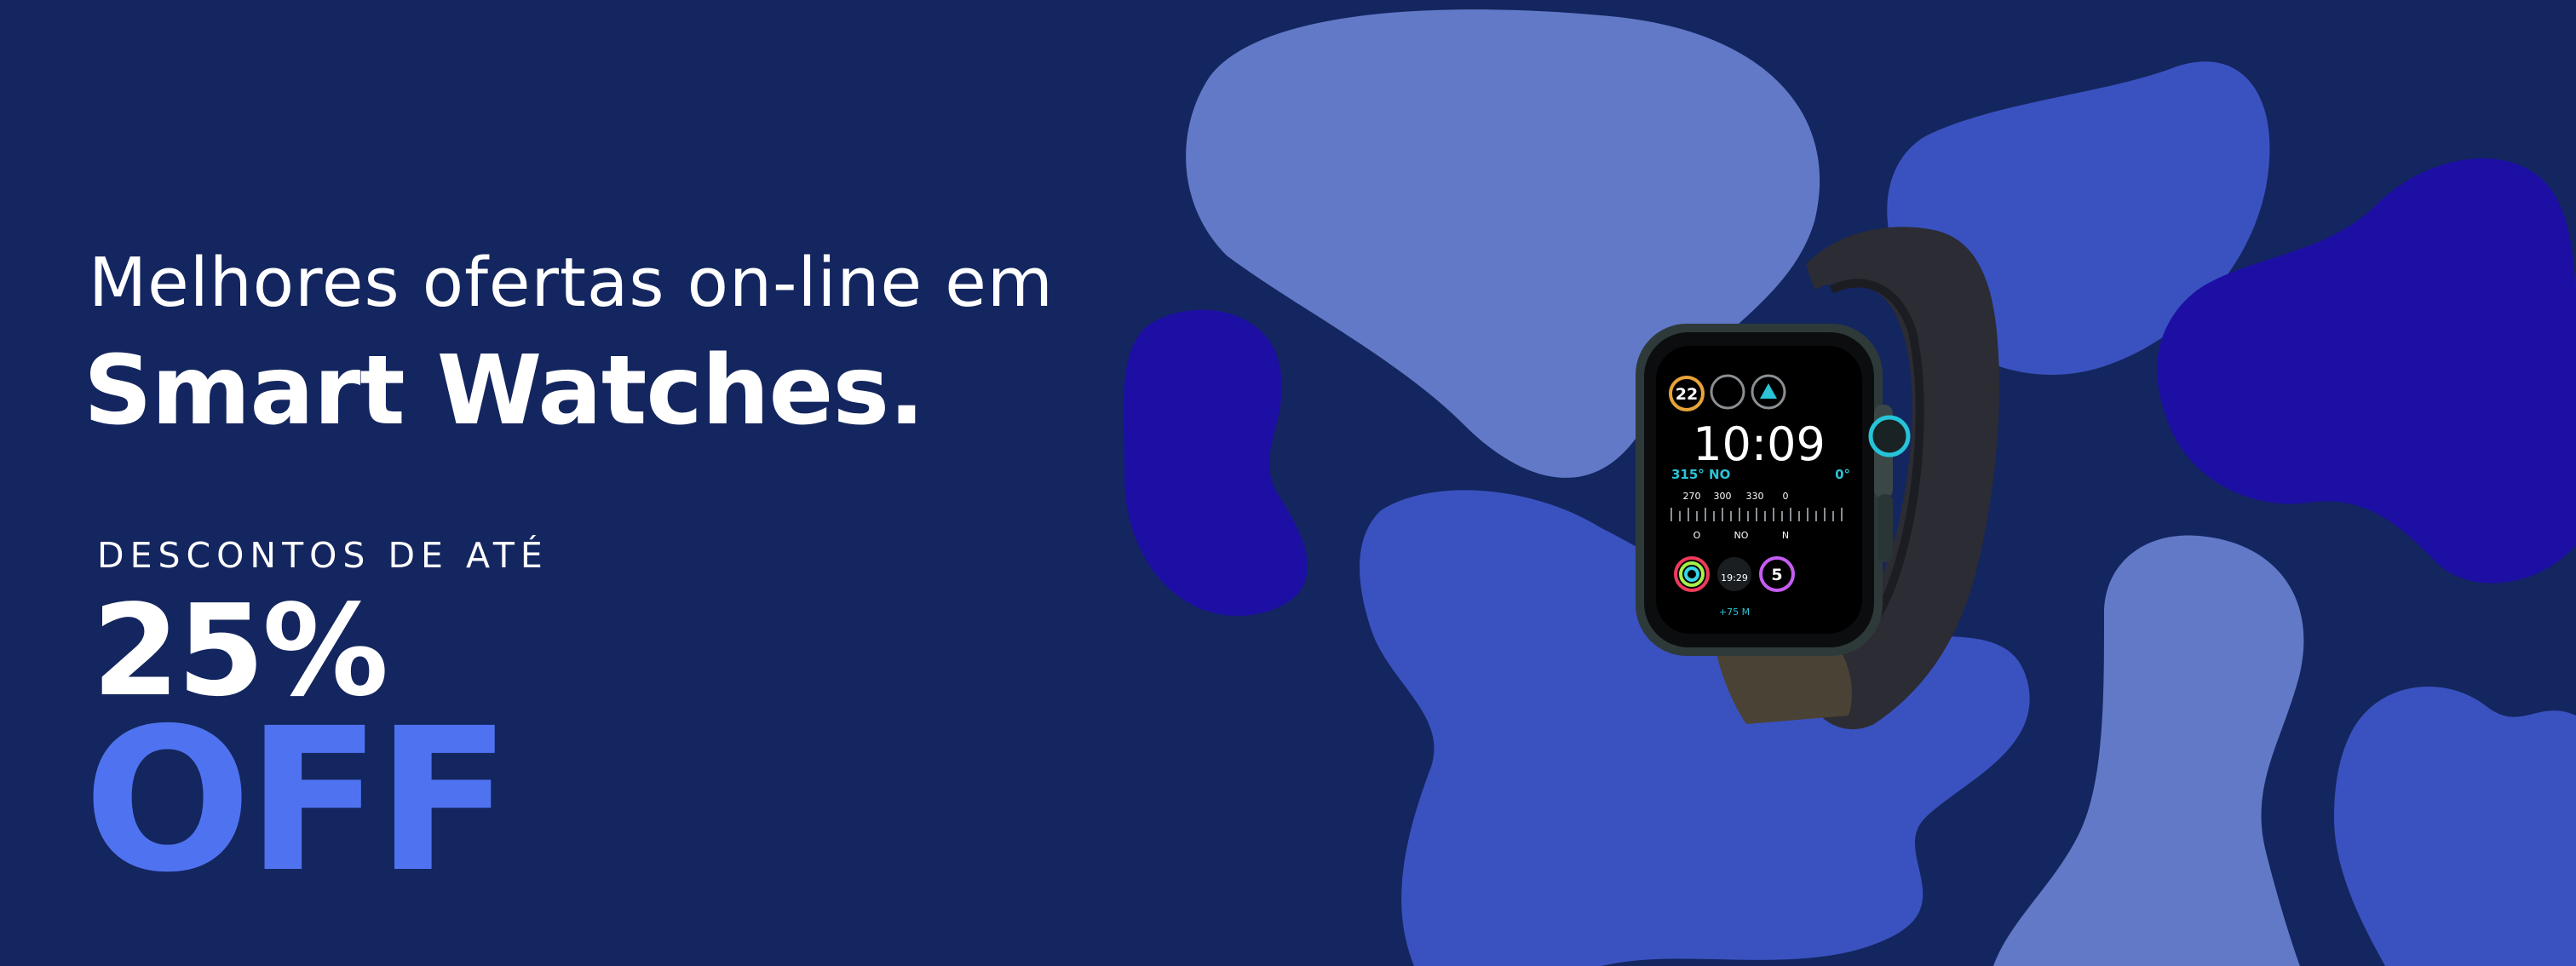 Image resolution: width=2576 pixels, height=966 pixels. Describe the element at coordinates (1755, 497) in the screenshot. I see `compass-value-330: 330` at that location.